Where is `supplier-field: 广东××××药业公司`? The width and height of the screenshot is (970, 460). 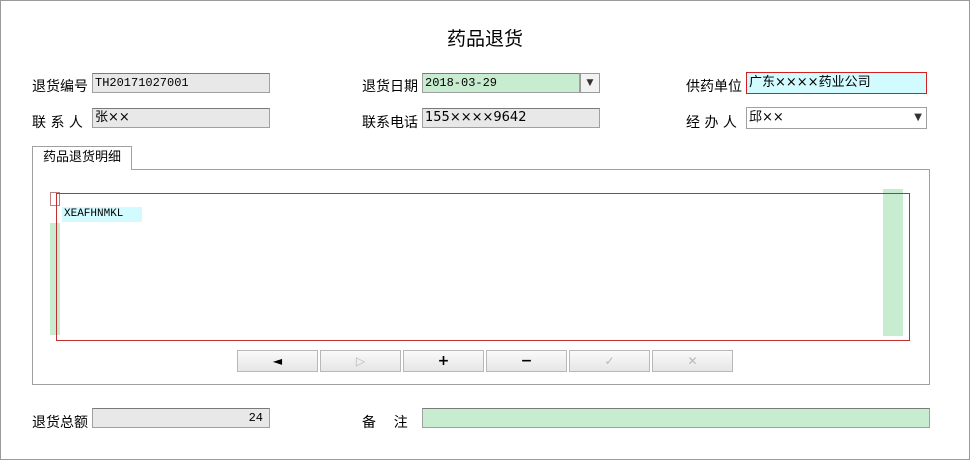
supplier-field: 广东××××药业公司 is located at coordinates (836, 83).